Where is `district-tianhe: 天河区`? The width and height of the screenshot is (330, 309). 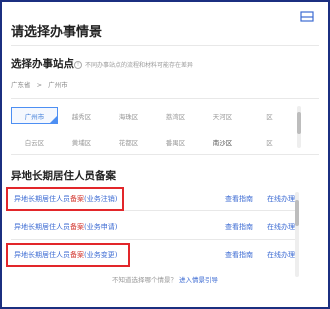 district-tianhe: 天河区 is located at coordinates (222, 115).